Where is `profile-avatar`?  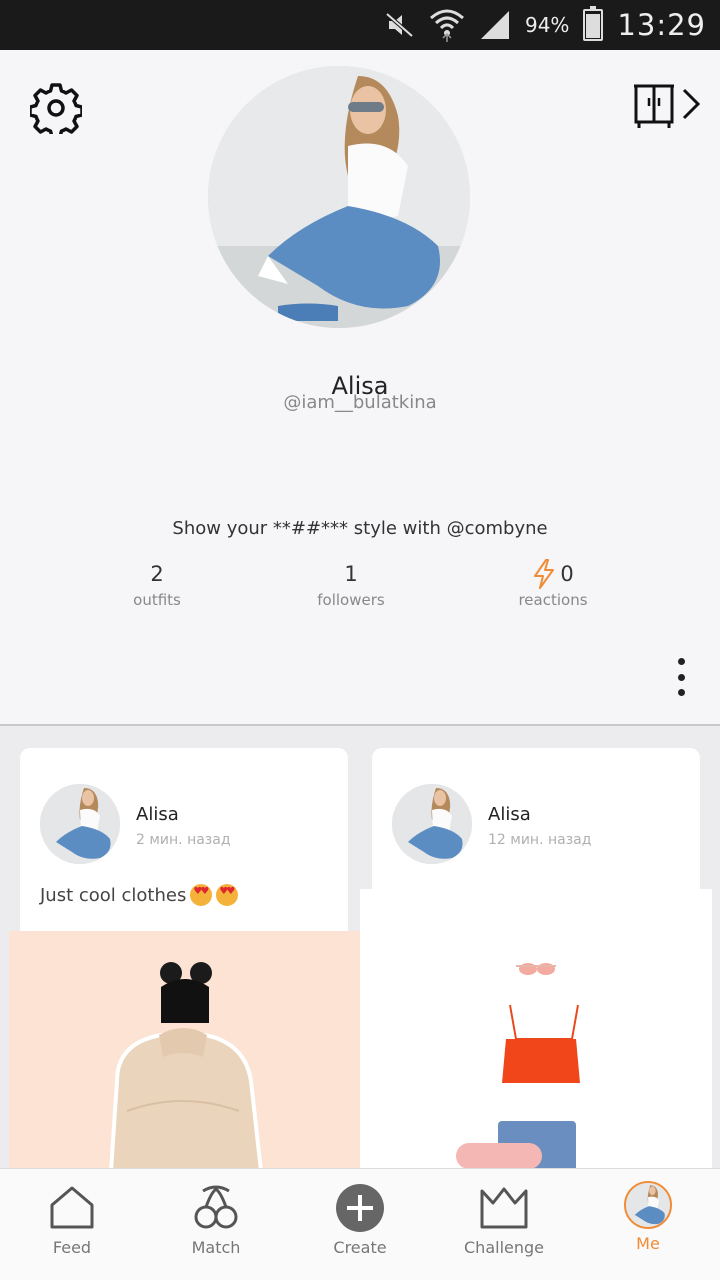 profile-avatar is located at coordinates (339, 197).